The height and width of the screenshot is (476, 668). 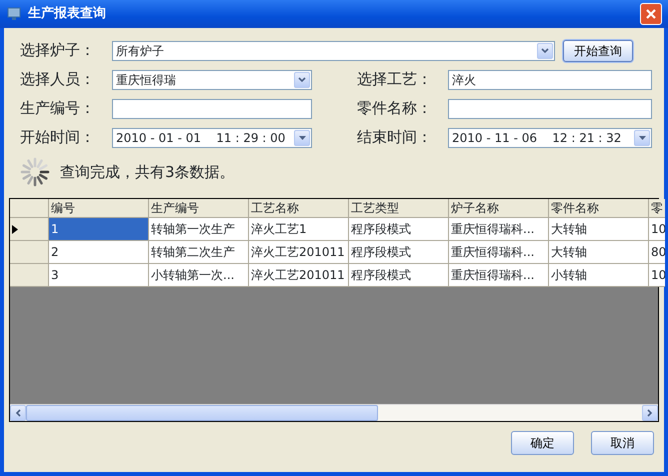 I want to click on scroll-right-icon, so click(x=650, y=413).